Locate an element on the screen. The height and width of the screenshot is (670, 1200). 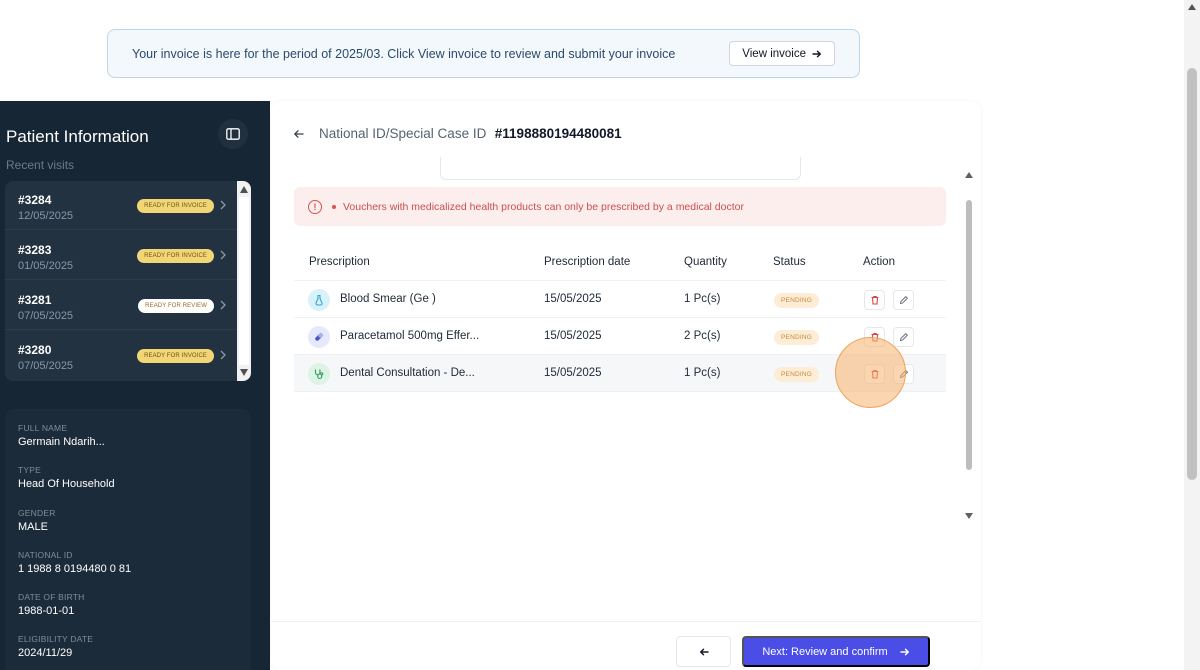
prescription-quantity: 2 Pc(s) is located at coordinates (702, 336).